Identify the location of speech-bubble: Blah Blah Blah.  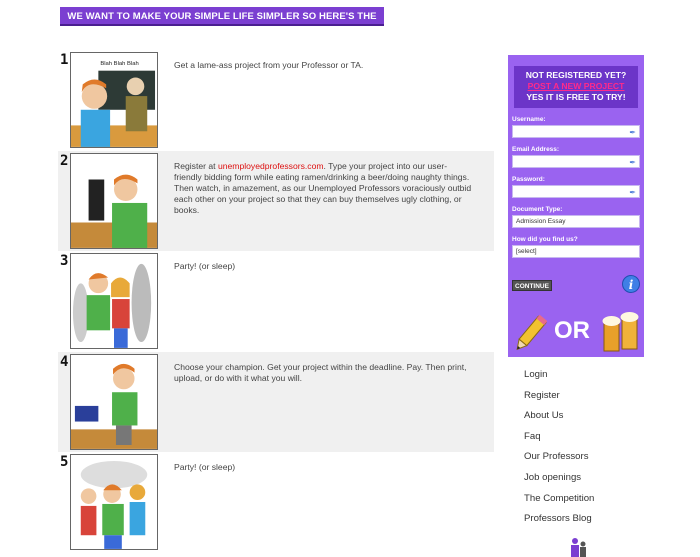
(119, 64).